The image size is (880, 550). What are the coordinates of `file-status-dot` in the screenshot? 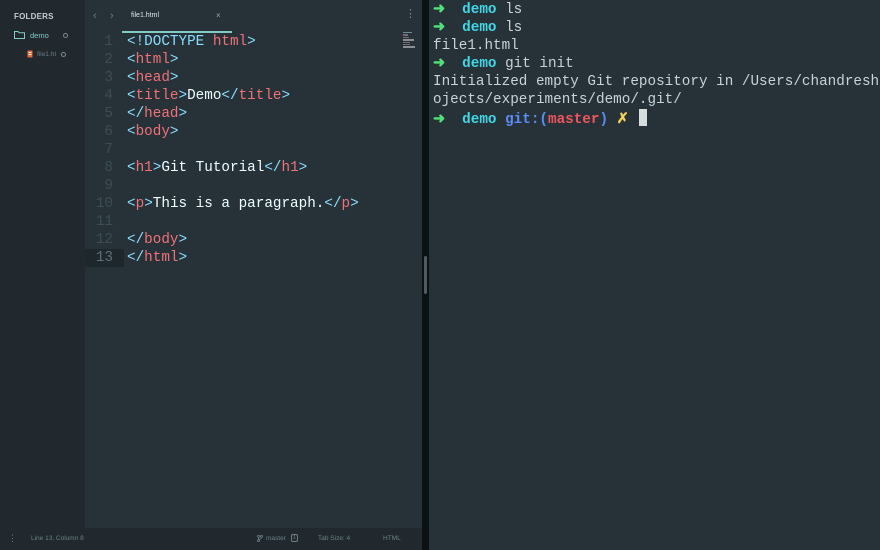 It's located at (64, 54).